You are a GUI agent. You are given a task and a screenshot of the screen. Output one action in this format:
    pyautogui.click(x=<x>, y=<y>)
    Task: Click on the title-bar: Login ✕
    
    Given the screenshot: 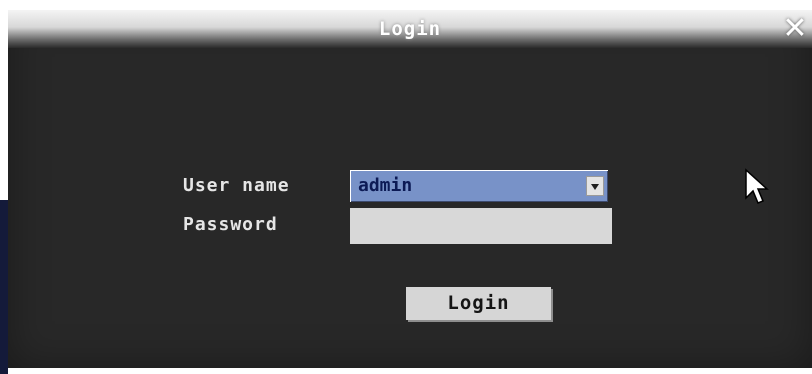 What is the action you would take?
    pyautogui.click(x=410, y=29)
    